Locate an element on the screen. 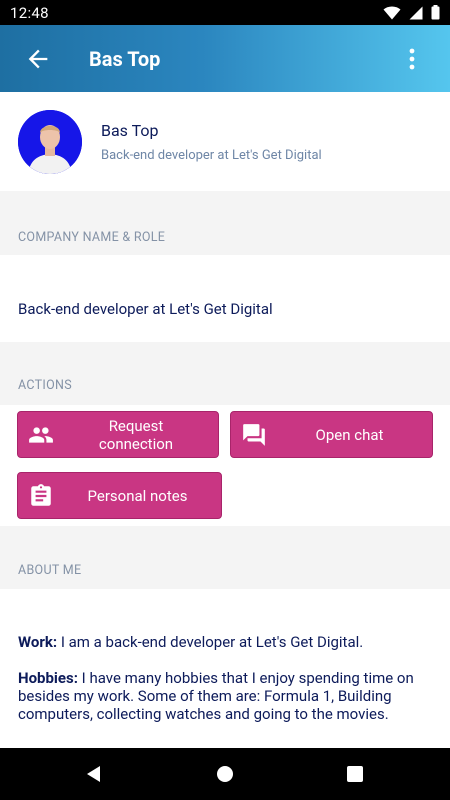 This screenshot has height=800, width=450. about-section-header: ABOUT ME is located at coordinates (225, 557).